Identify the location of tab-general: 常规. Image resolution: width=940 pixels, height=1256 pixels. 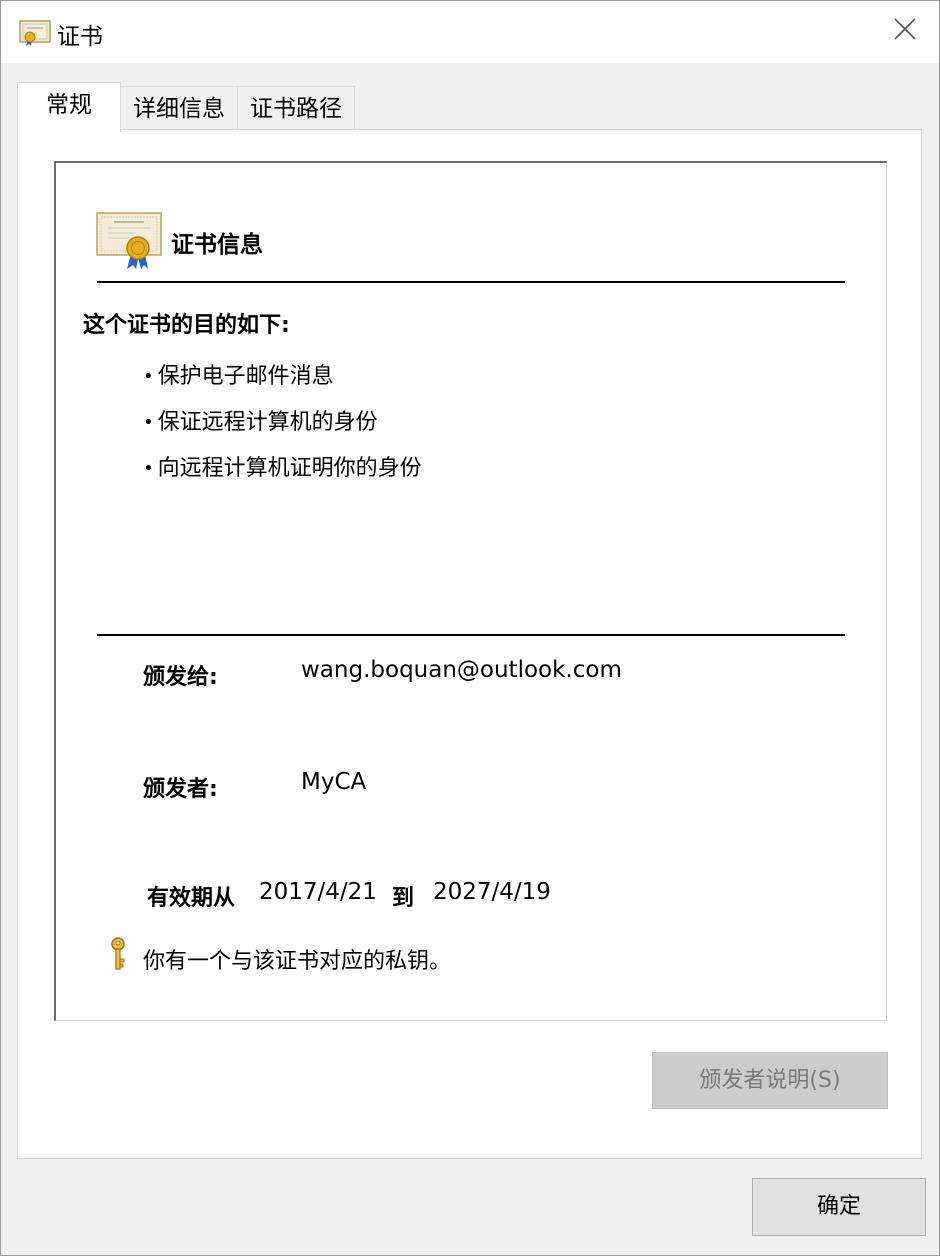
(69, 107).